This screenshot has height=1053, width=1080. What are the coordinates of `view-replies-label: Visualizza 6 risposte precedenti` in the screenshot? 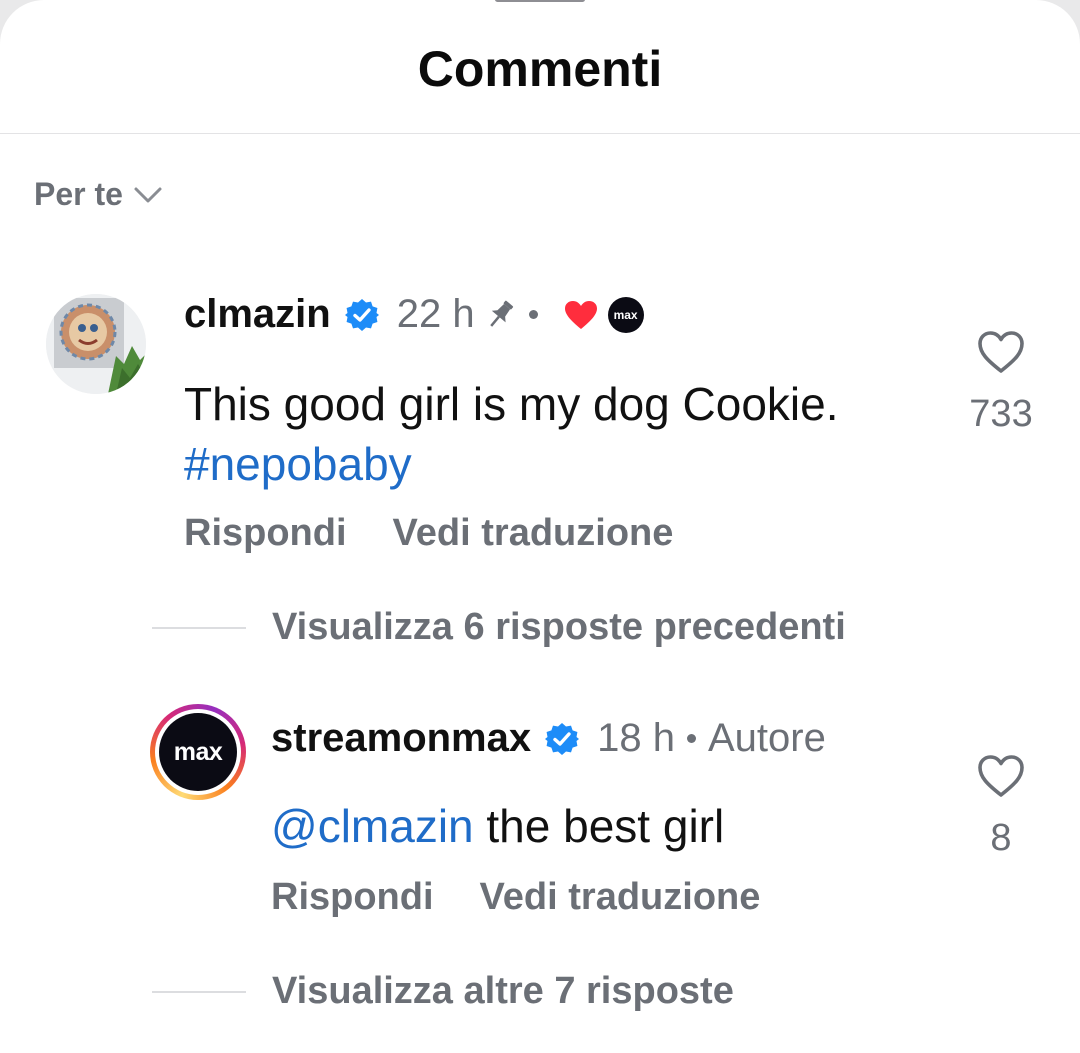 It's located at (559, 627).